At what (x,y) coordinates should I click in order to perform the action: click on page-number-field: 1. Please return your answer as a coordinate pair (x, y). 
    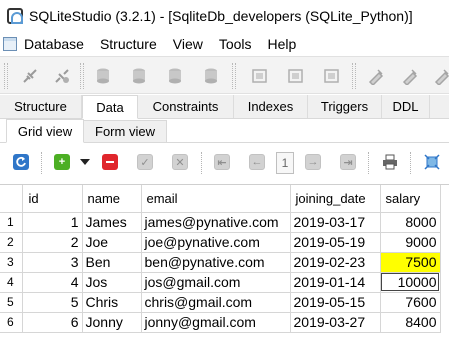
    Looking at the image, I should click on (285, 163).